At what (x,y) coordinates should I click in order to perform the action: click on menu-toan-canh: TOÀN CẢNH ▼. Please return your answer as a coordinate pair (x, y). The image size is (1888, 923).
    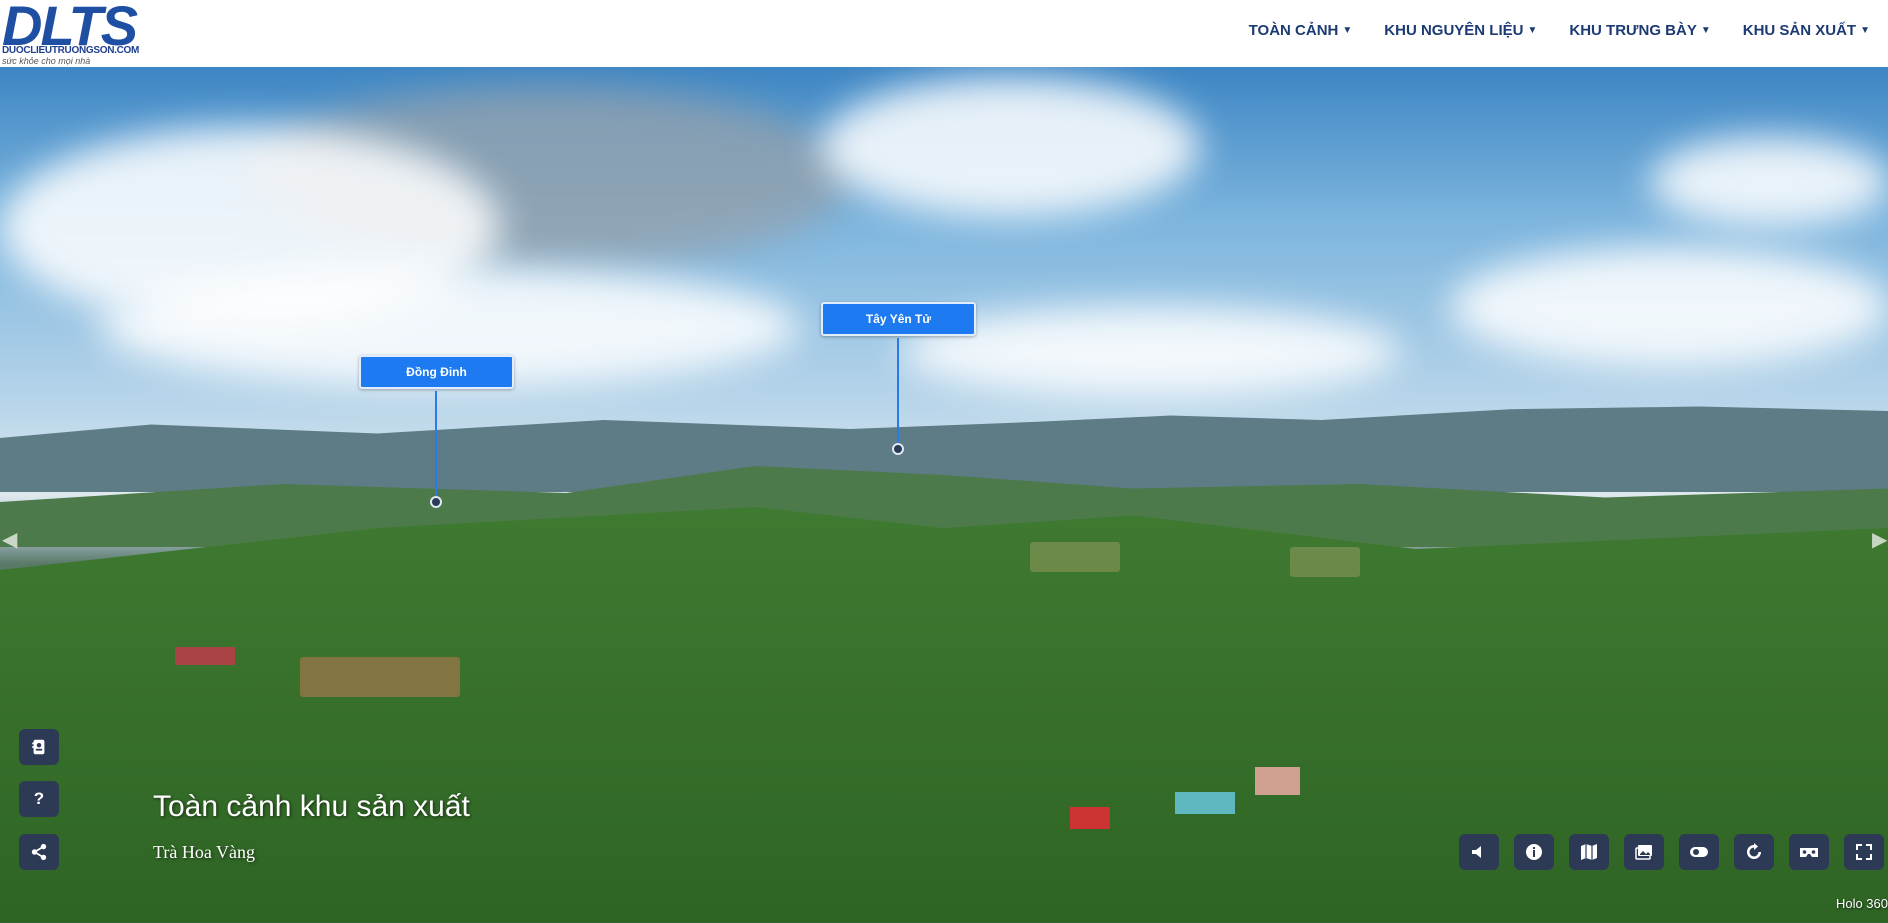
    Looking at the image, I should click on (1301, 30).